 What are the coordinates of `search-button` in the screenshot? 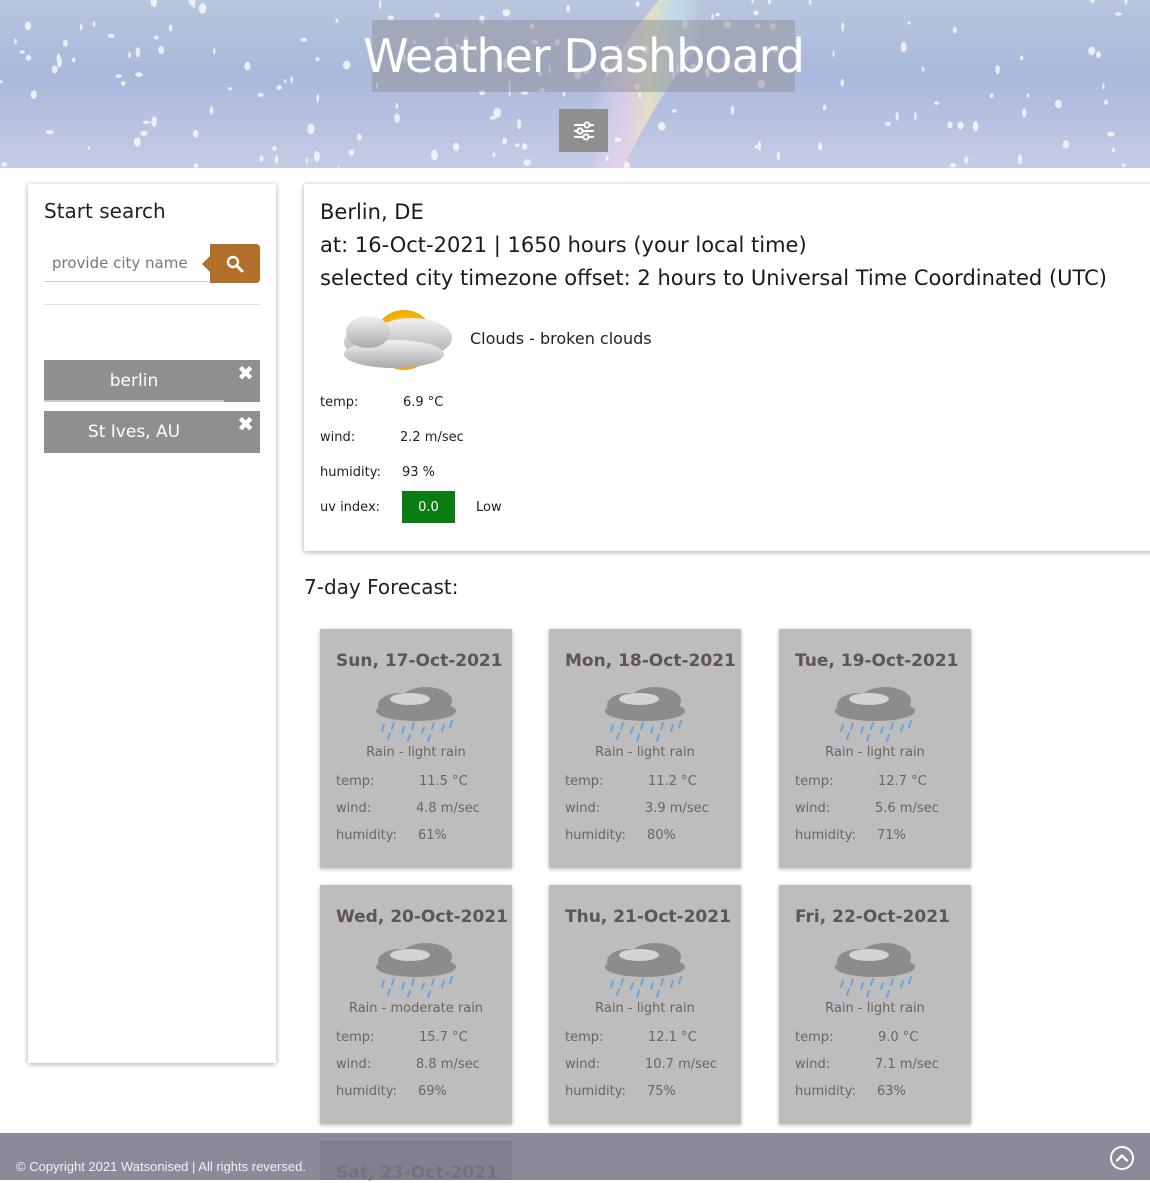 It's located at (231, 263).